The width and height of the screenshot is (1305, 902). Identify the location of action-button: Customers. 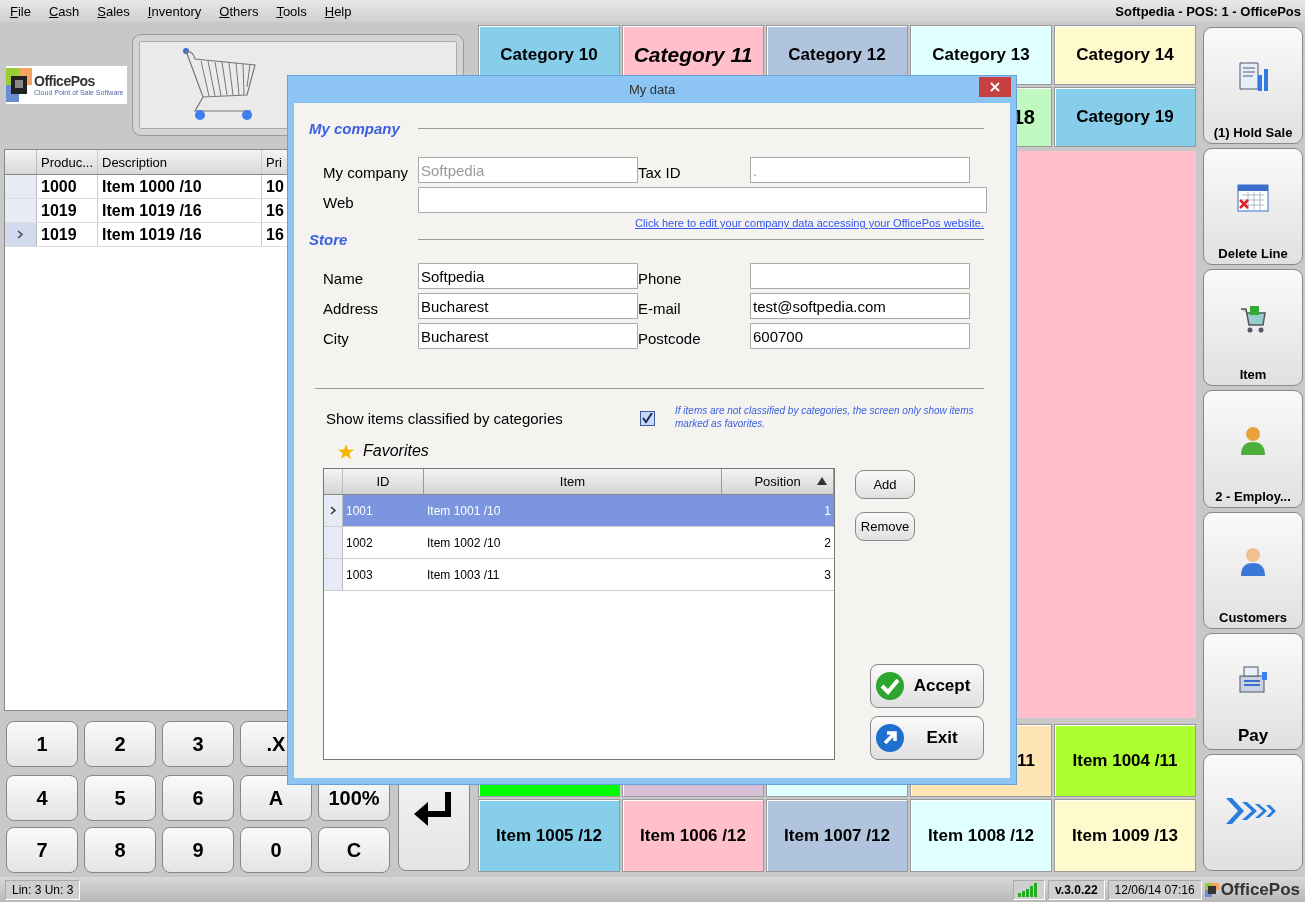
(1253, 570).